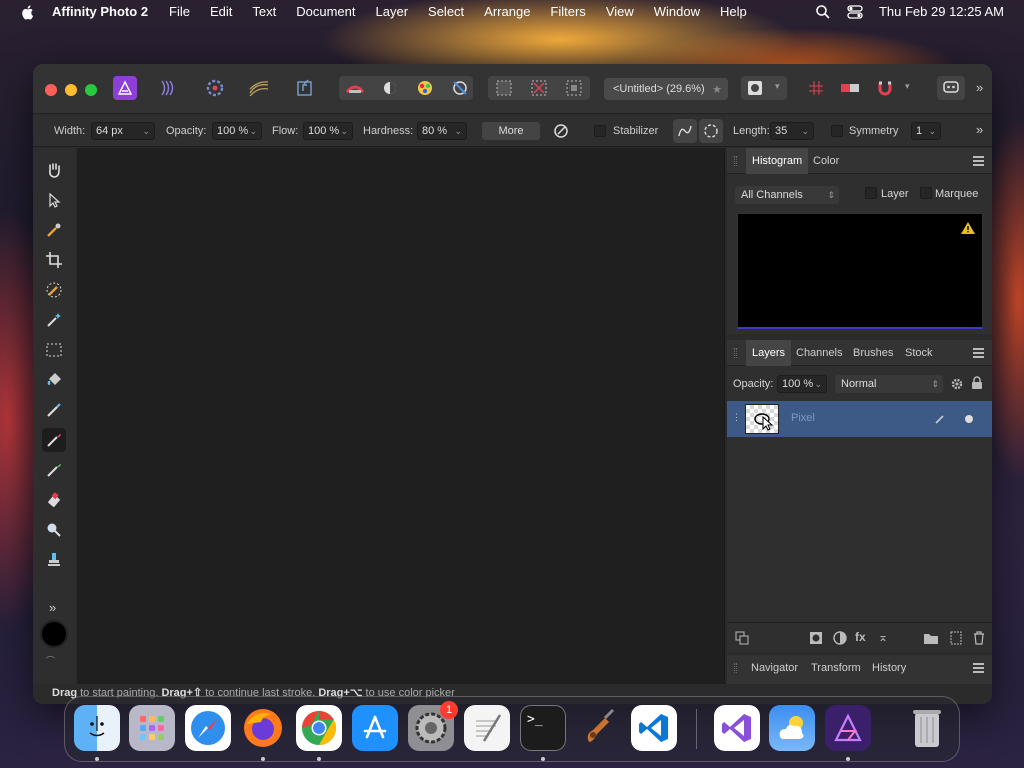 The height and width of the screenshot is (768, 1024). What do you see at coordinates (919, 353) in the screenshot?
I see `tab-stock: Stock` at bounding box center [919, 353].